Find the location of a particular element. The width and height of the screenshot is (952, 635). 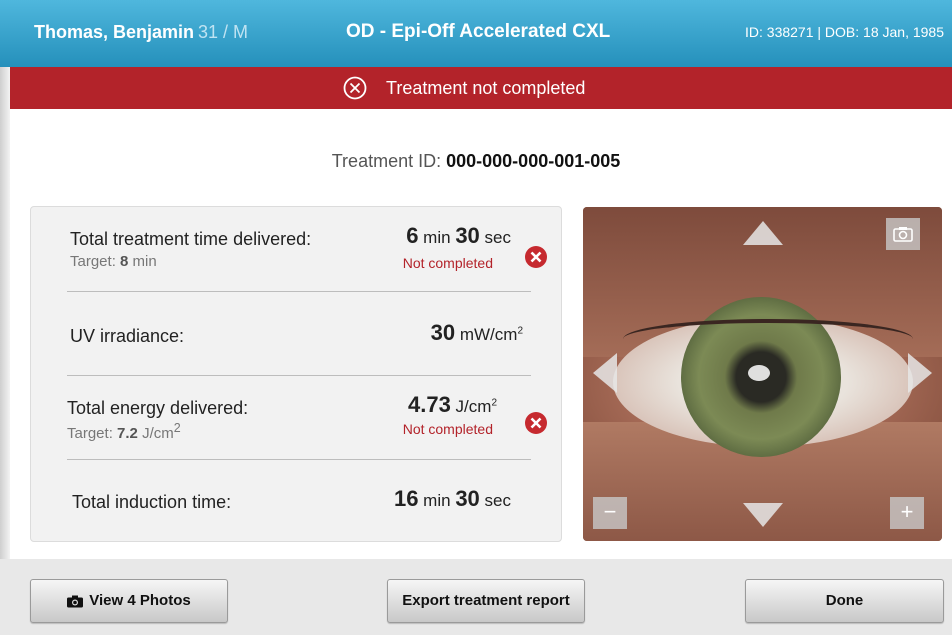

induction-time-value: 16 min 30 sec is located at coordinates (452, 499).